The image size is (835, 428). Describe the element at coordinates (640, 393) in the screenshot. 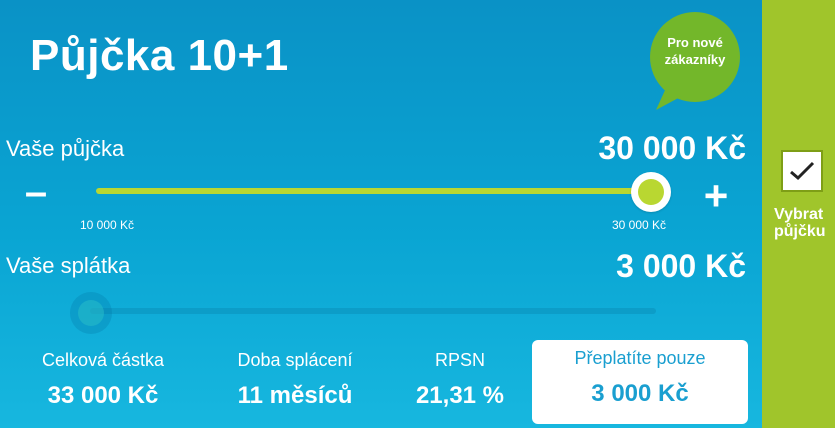

I see `overpayment-value: 3 000 Kč` at that location.